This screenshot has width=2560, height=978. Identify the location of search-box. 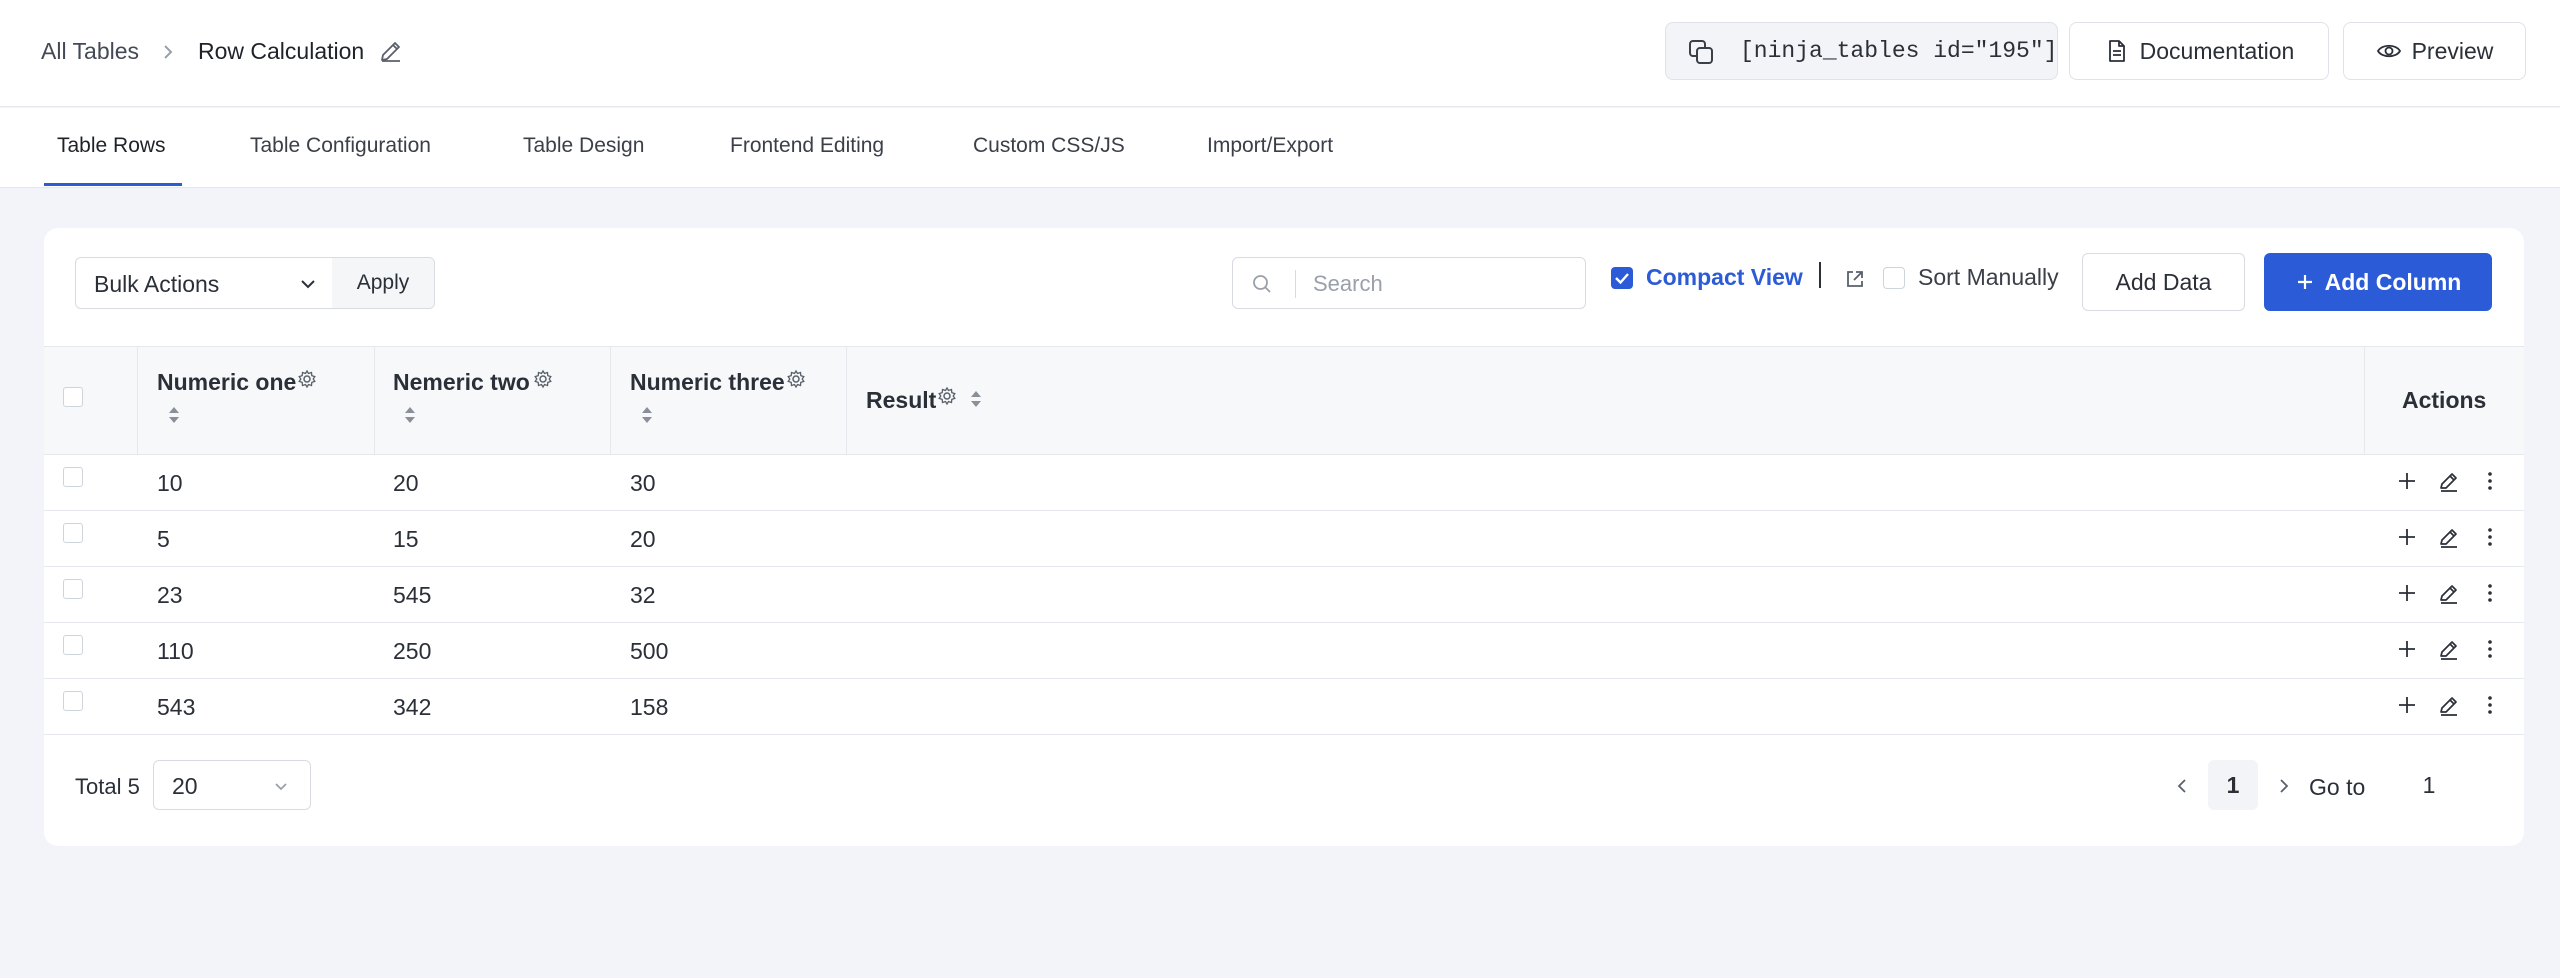
(1409, 283).